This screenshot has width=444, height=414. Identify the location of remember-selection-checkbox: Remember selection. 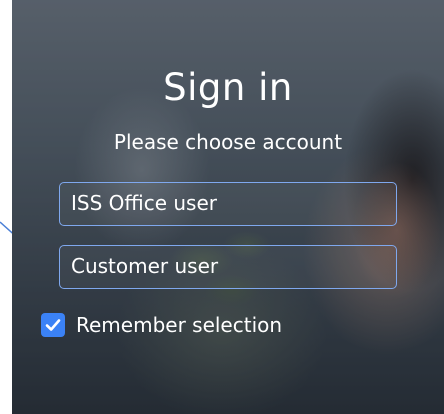
(161, 325).